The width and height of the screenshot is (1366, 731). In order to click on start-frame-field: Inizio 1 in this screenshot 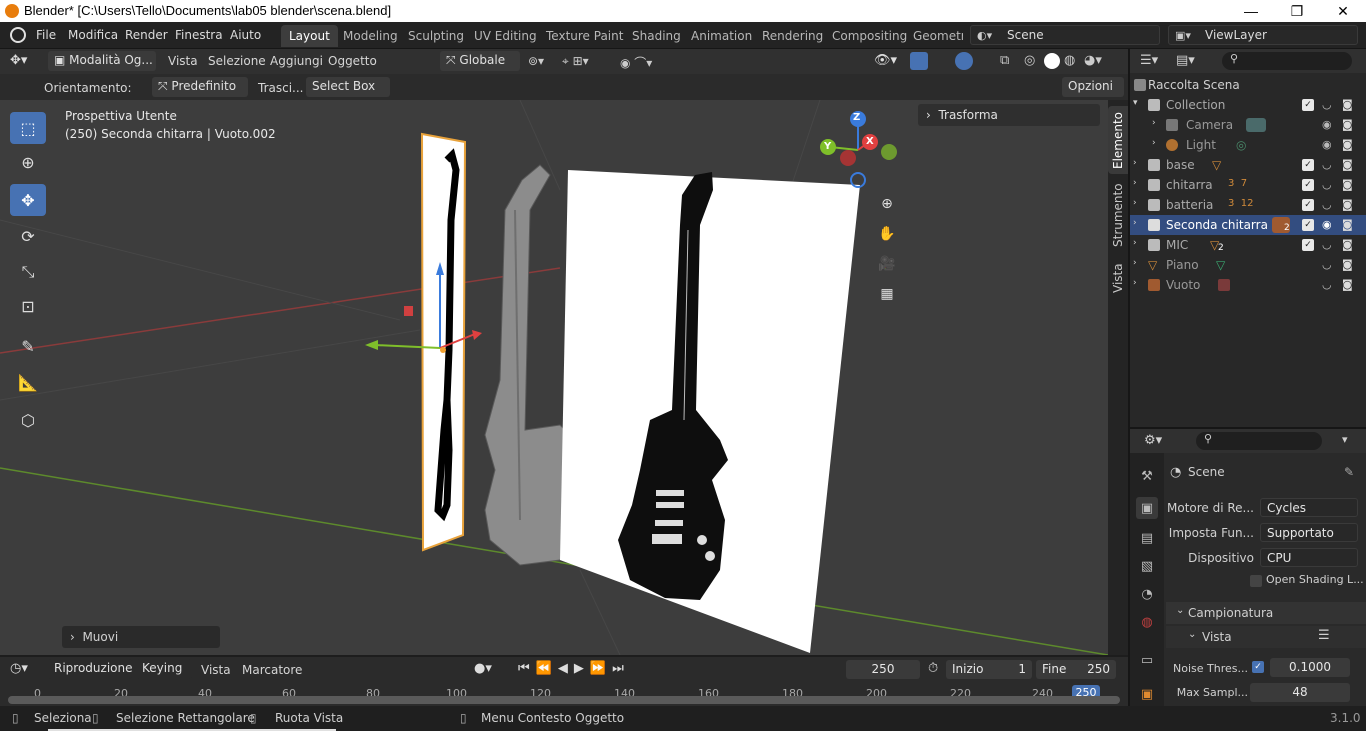, I will do `click(989, 669)`.